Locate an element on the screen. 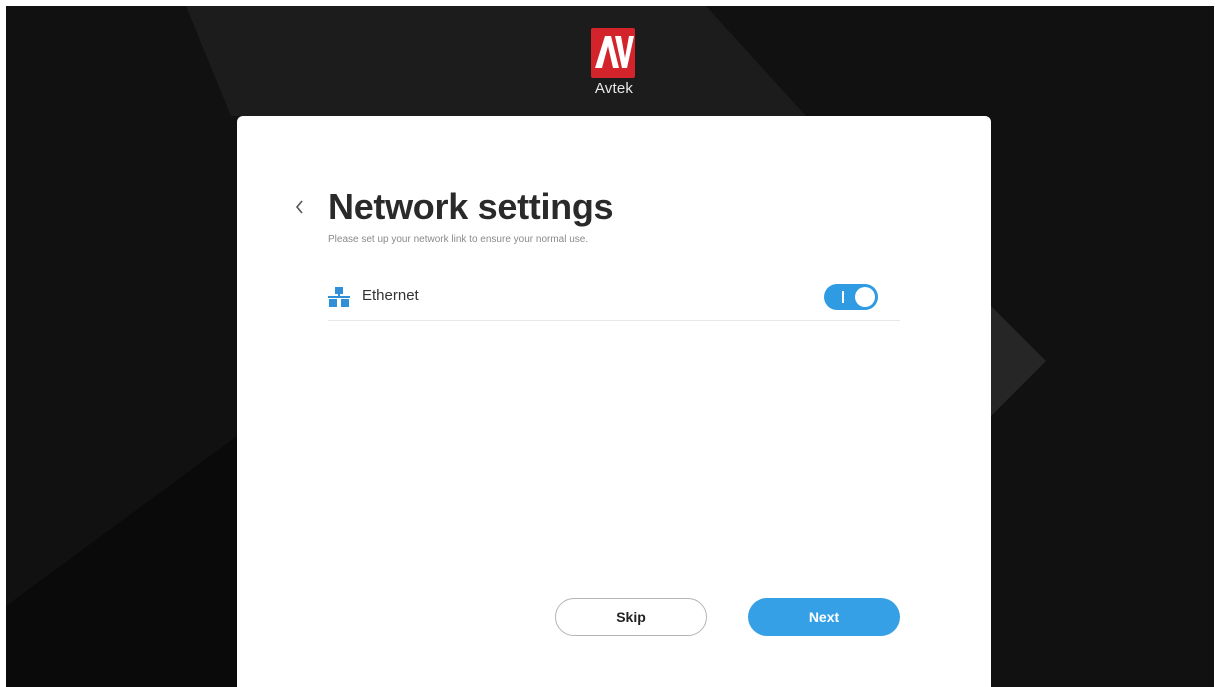  next-button: Next is located at coordinates (824, 617).